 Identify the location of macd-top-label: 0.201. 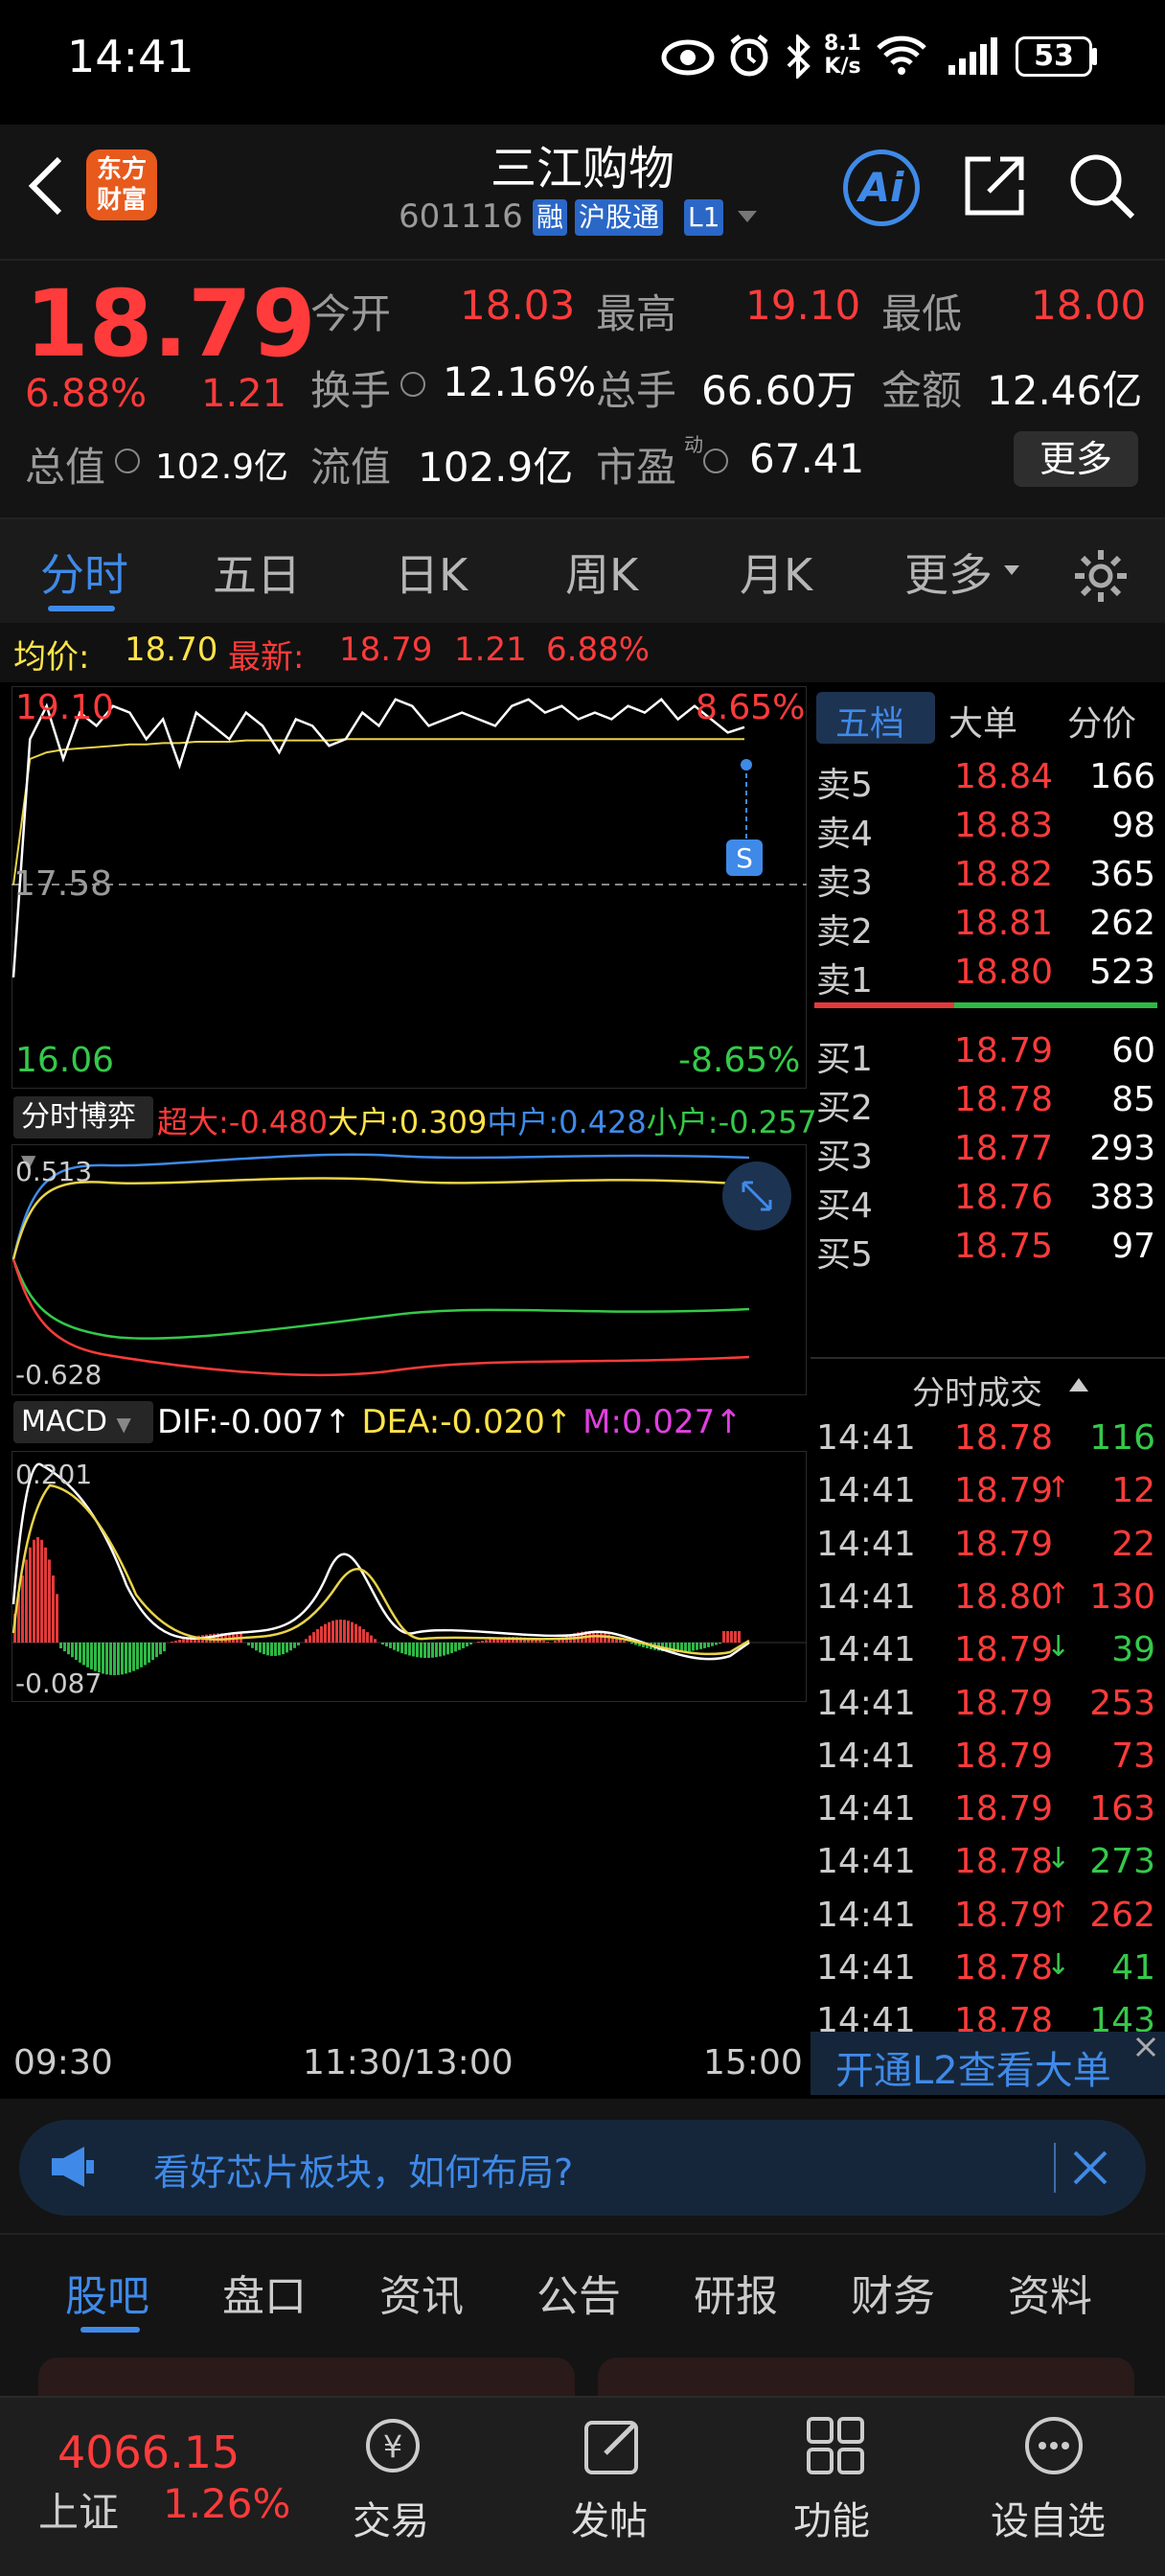
(54, 1474).